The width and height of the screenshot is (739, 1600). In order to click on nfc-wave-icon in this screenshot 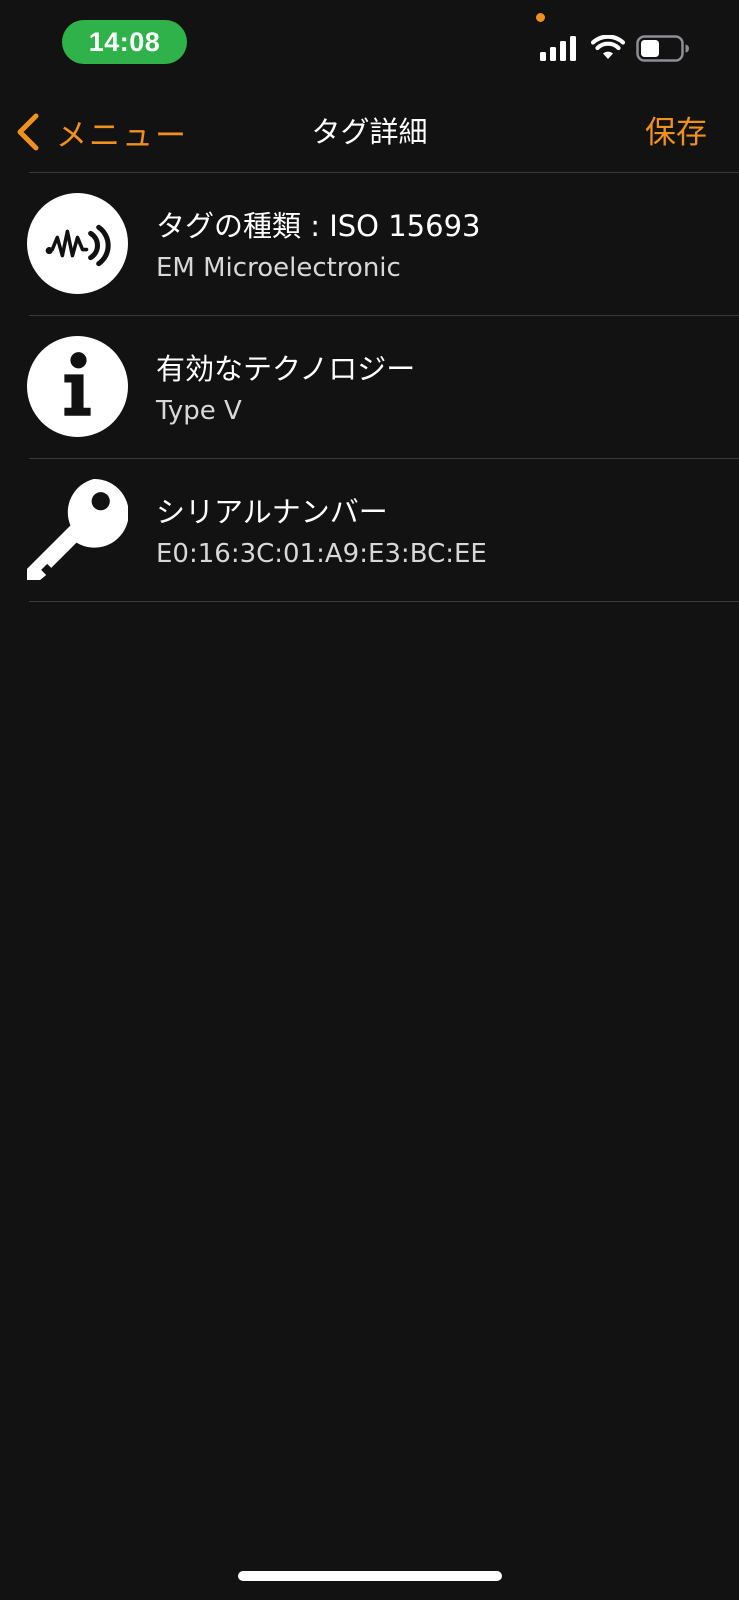, I will do `click(77, 243)`.